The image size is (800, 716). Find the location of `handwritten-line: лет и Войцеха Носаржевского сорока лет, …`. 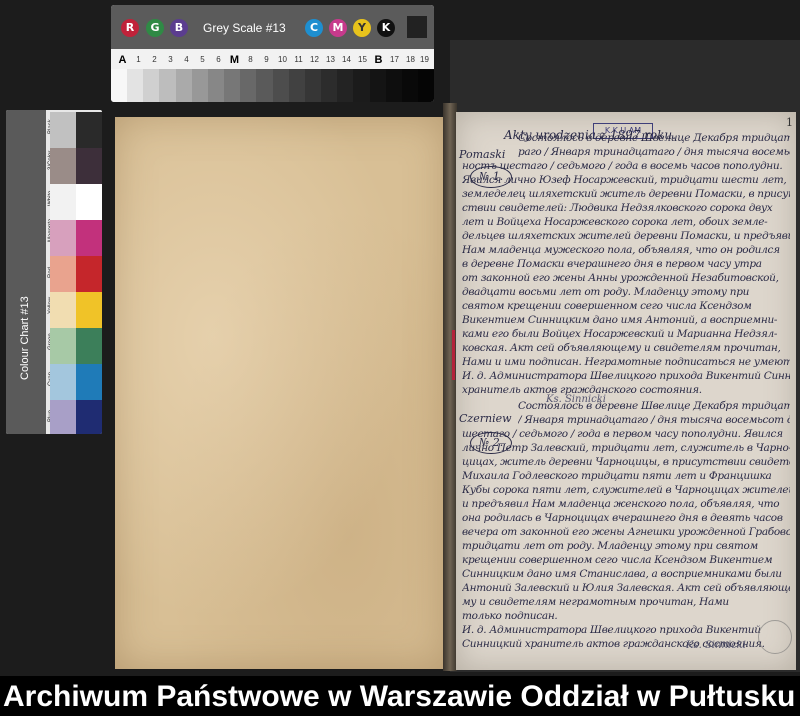

handwritten-line: лет и Войцеха Носаржевского сорока лет, … is located at coordinates (615, 222).